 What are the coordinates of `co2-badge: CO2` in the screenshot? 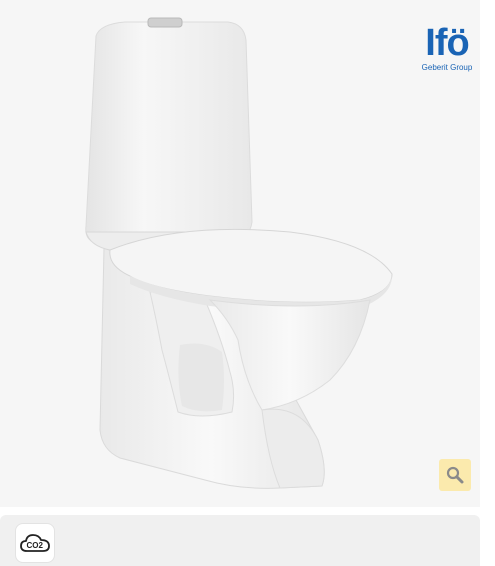 It's located at (35, 543).